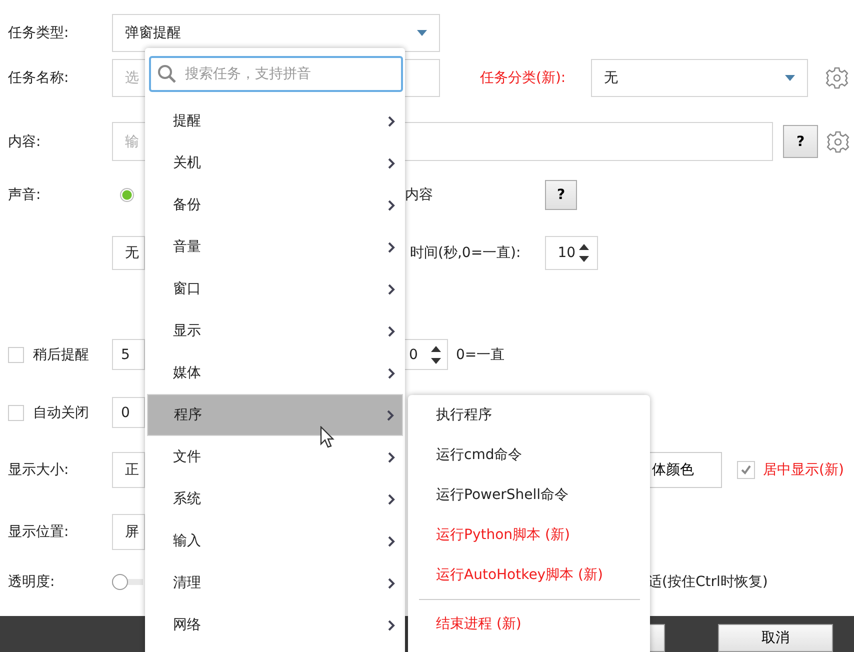 The image size is (854, 652). I want to click on position-dropdown: 屏, so click(128, 532).